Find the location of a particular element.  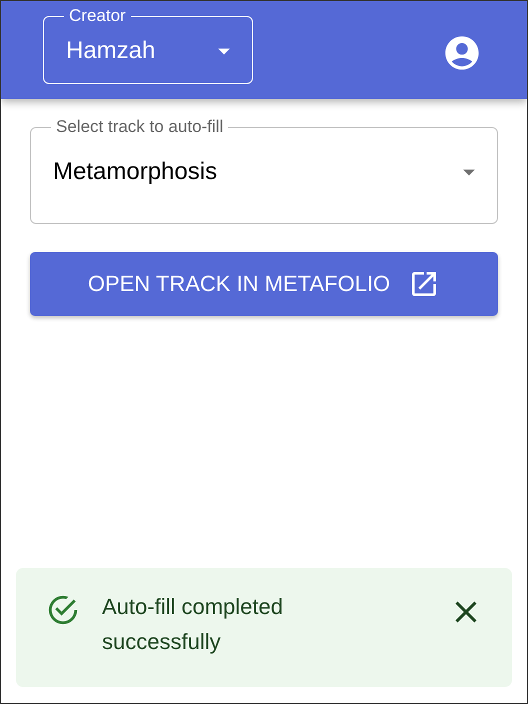

select-field: Select track to auto-fill Metamorphosis is located at coordinates (264, 170).